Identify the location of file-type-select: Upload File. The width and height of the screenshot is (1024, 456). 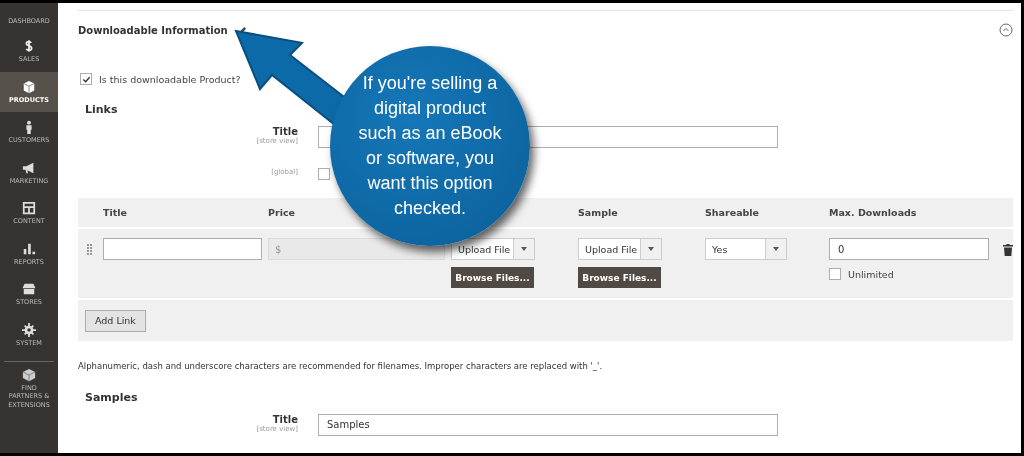
(493, 249).